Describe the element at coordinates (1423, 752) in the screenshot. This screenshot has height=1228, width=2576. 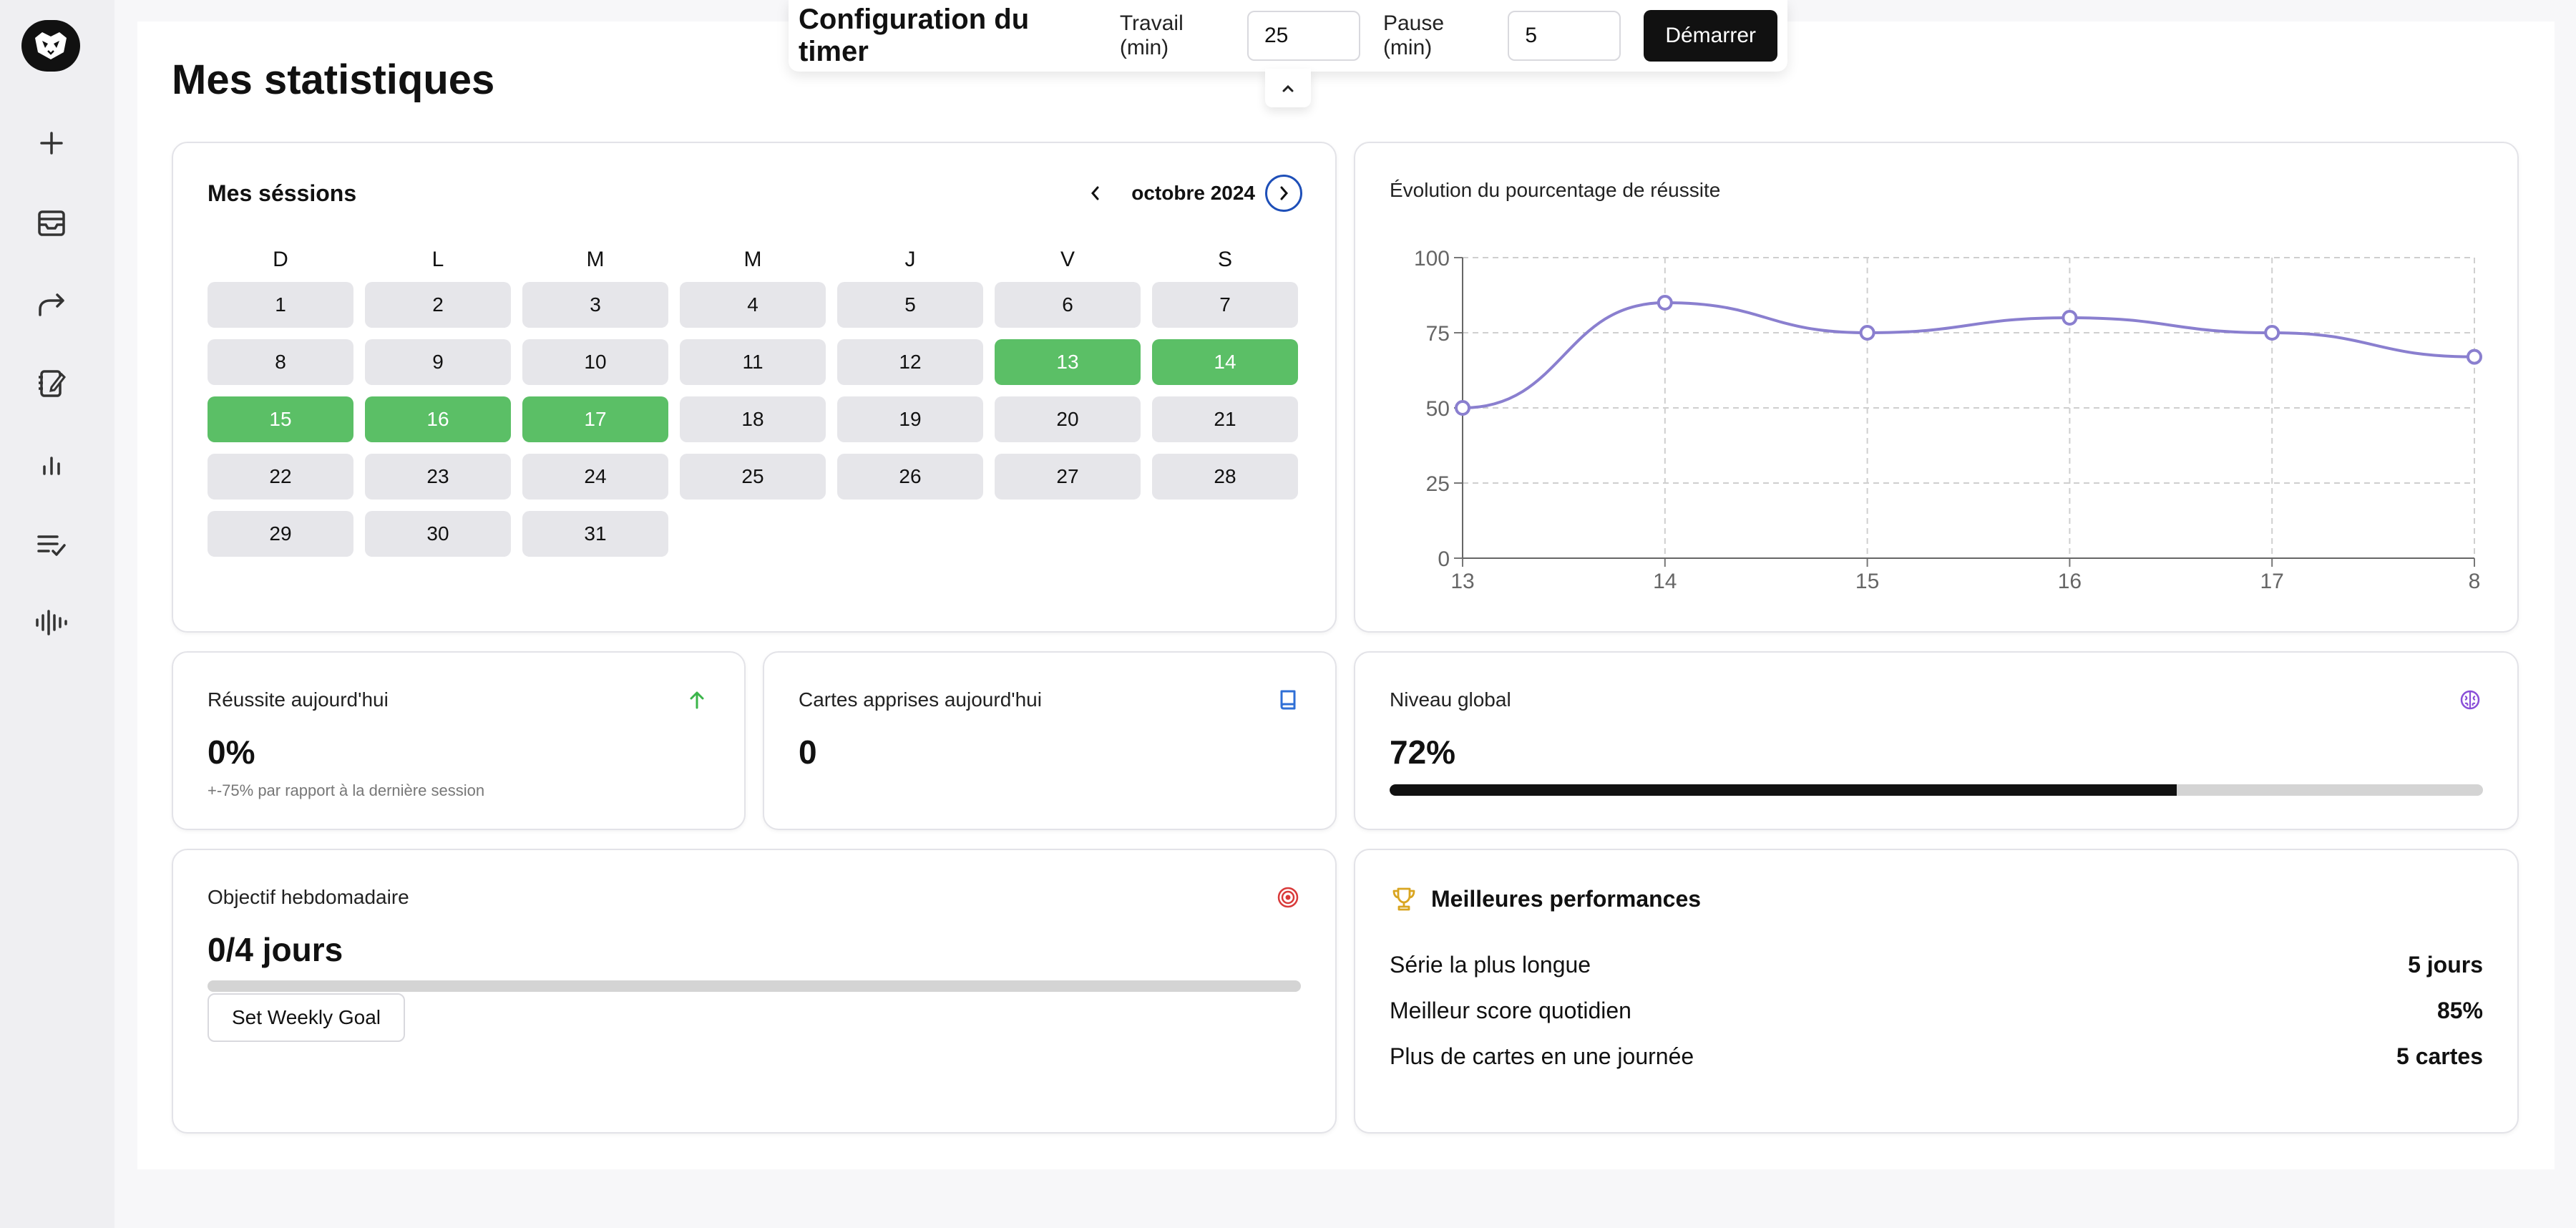
I see `global-level-value: 72%` at that location.